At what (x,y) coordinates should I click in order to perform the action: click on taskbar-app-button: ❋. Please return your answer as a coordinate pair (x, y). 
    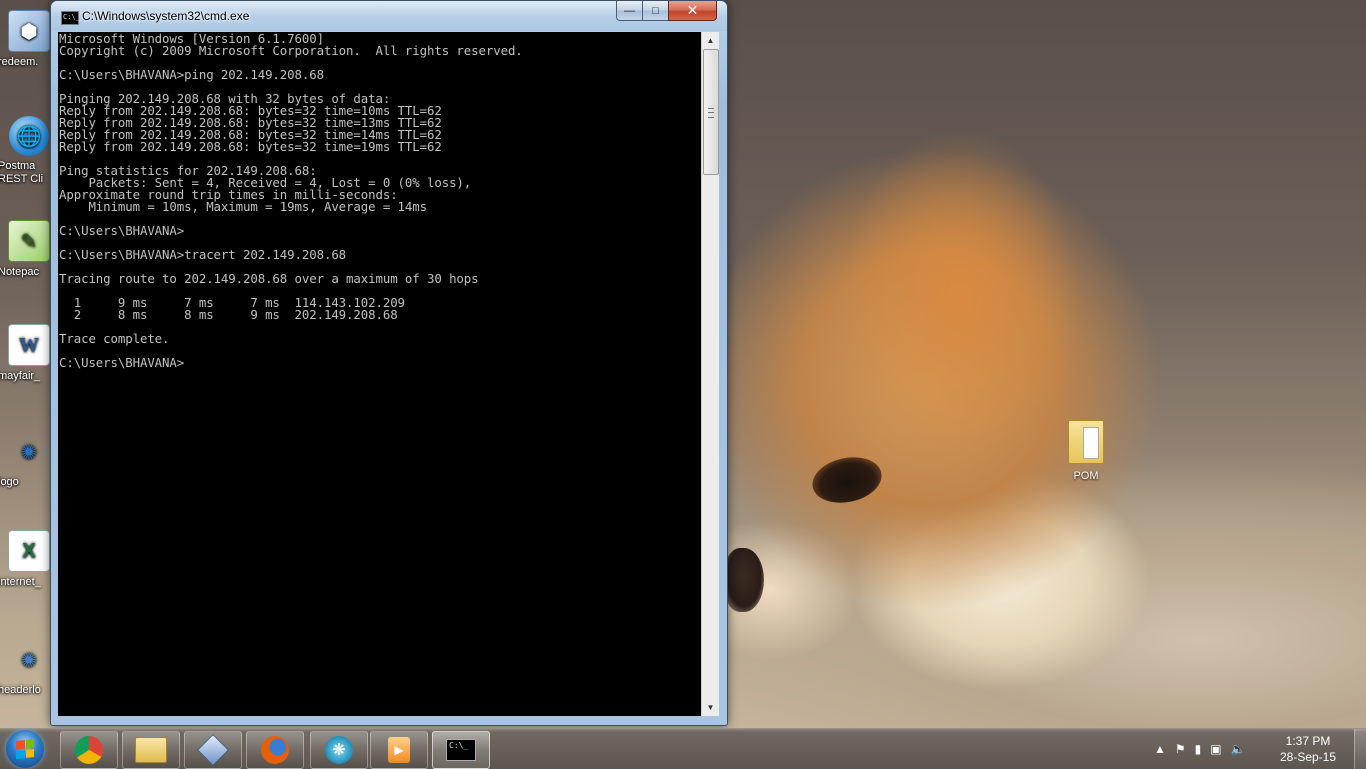
    Looking at the image, I should click on (339, 750).